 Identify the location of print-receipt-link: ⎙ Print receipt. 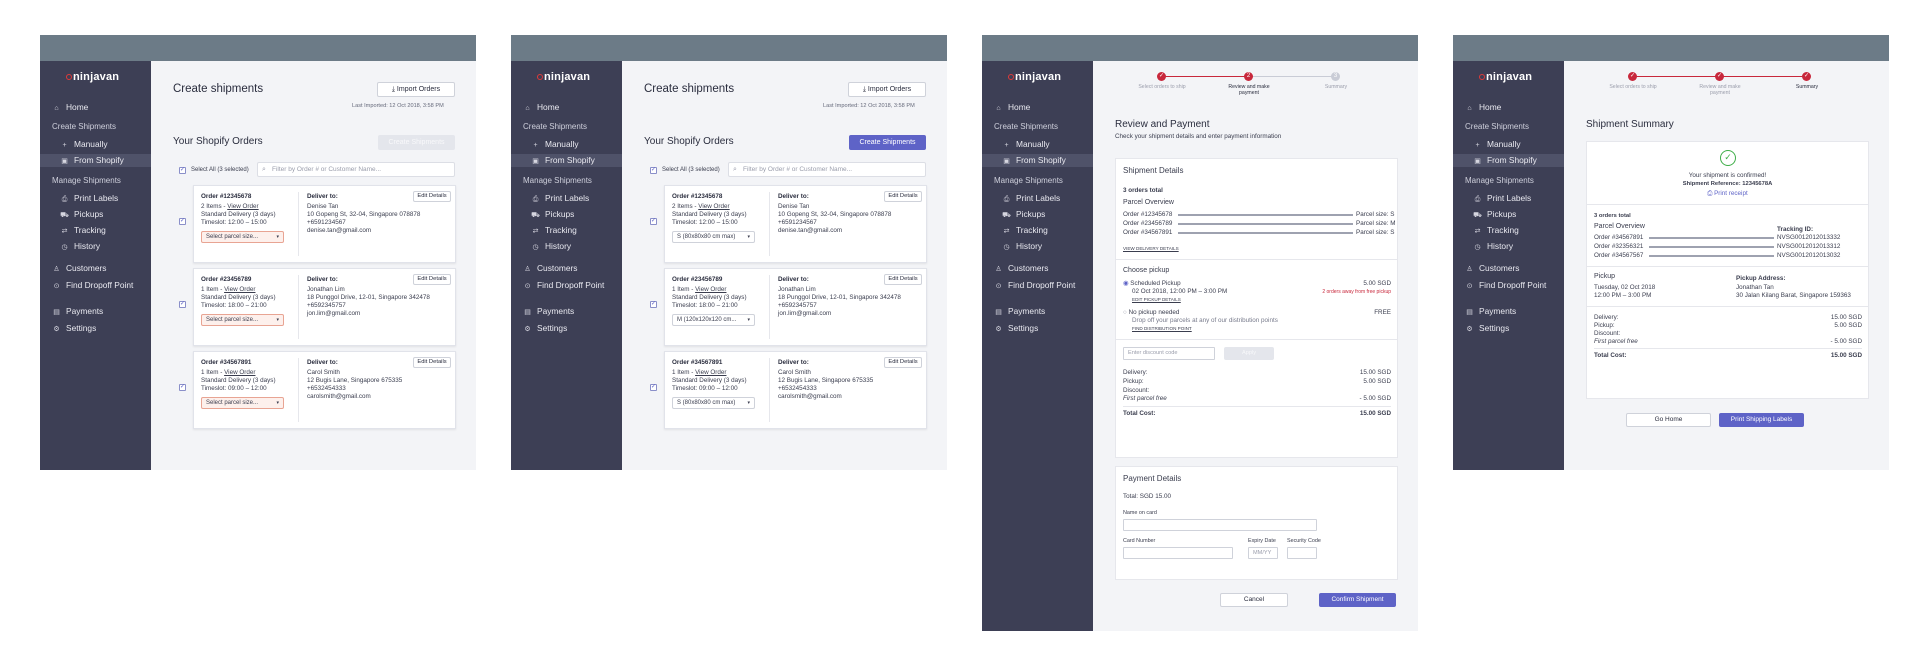
(1727, 194).